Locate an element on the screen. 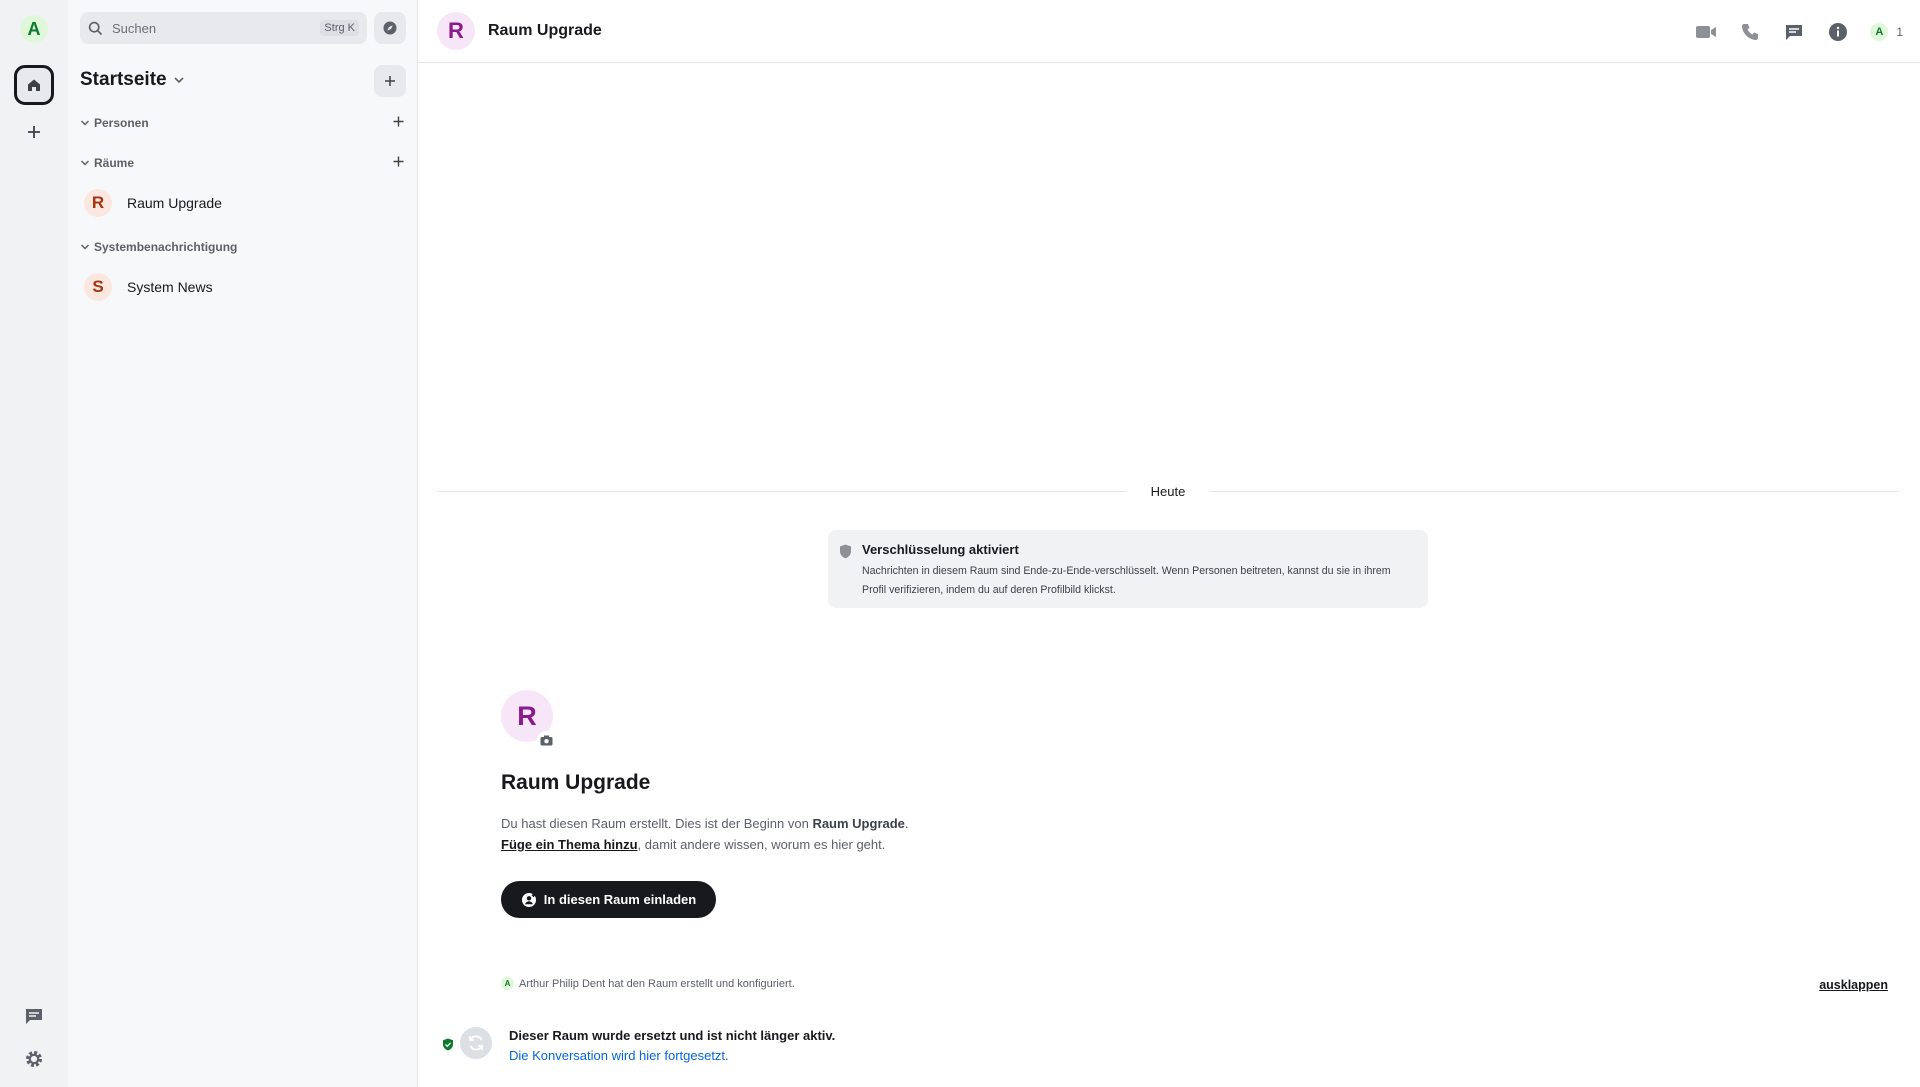  add-room-button is located at coordinates (390, 81).